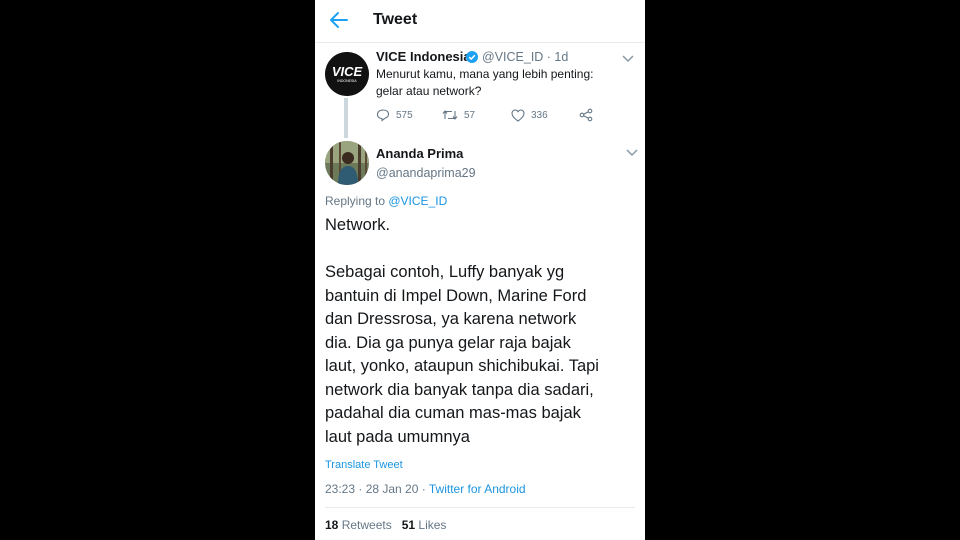 This screenshot has width=960, height=540. I want to click on top-bar: Tweet, so click(480, 21).